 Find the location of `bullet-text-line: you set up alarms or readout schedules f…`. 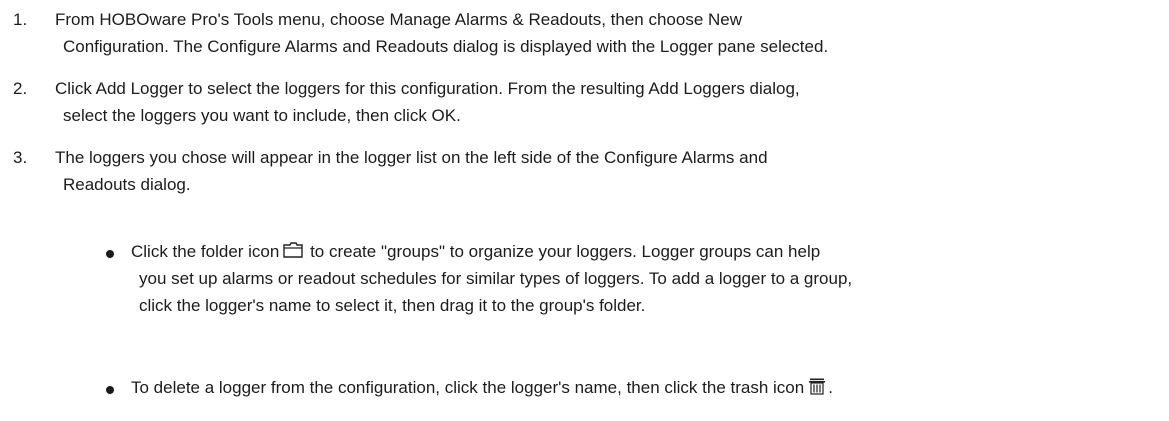

bullet-text-line: you set up alarms or readout schedules f… is located at coordinates (496, 278).